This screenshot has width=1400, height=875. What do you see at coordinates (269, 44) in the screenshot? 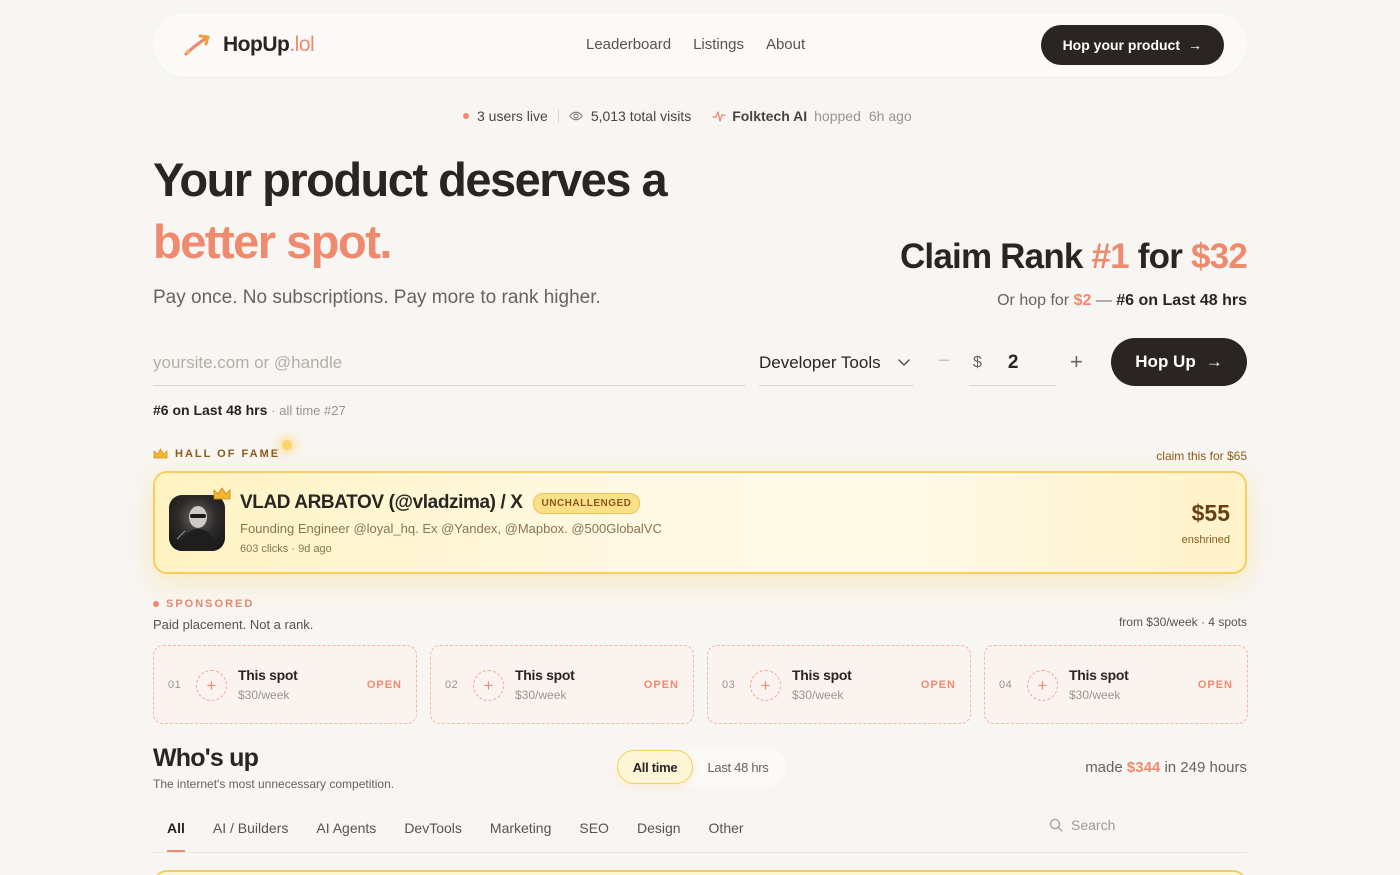
I see `logo-text: HopUp.lol` at bounding box center [269, 44].